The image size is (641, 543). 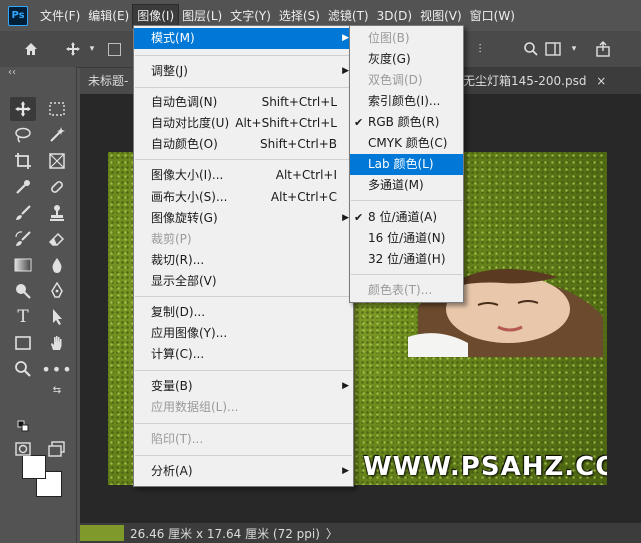 What do you see at coordinates (57, 291) in the screenshot?
I see `pen-tool-icon` at bounding box center [57, 291].